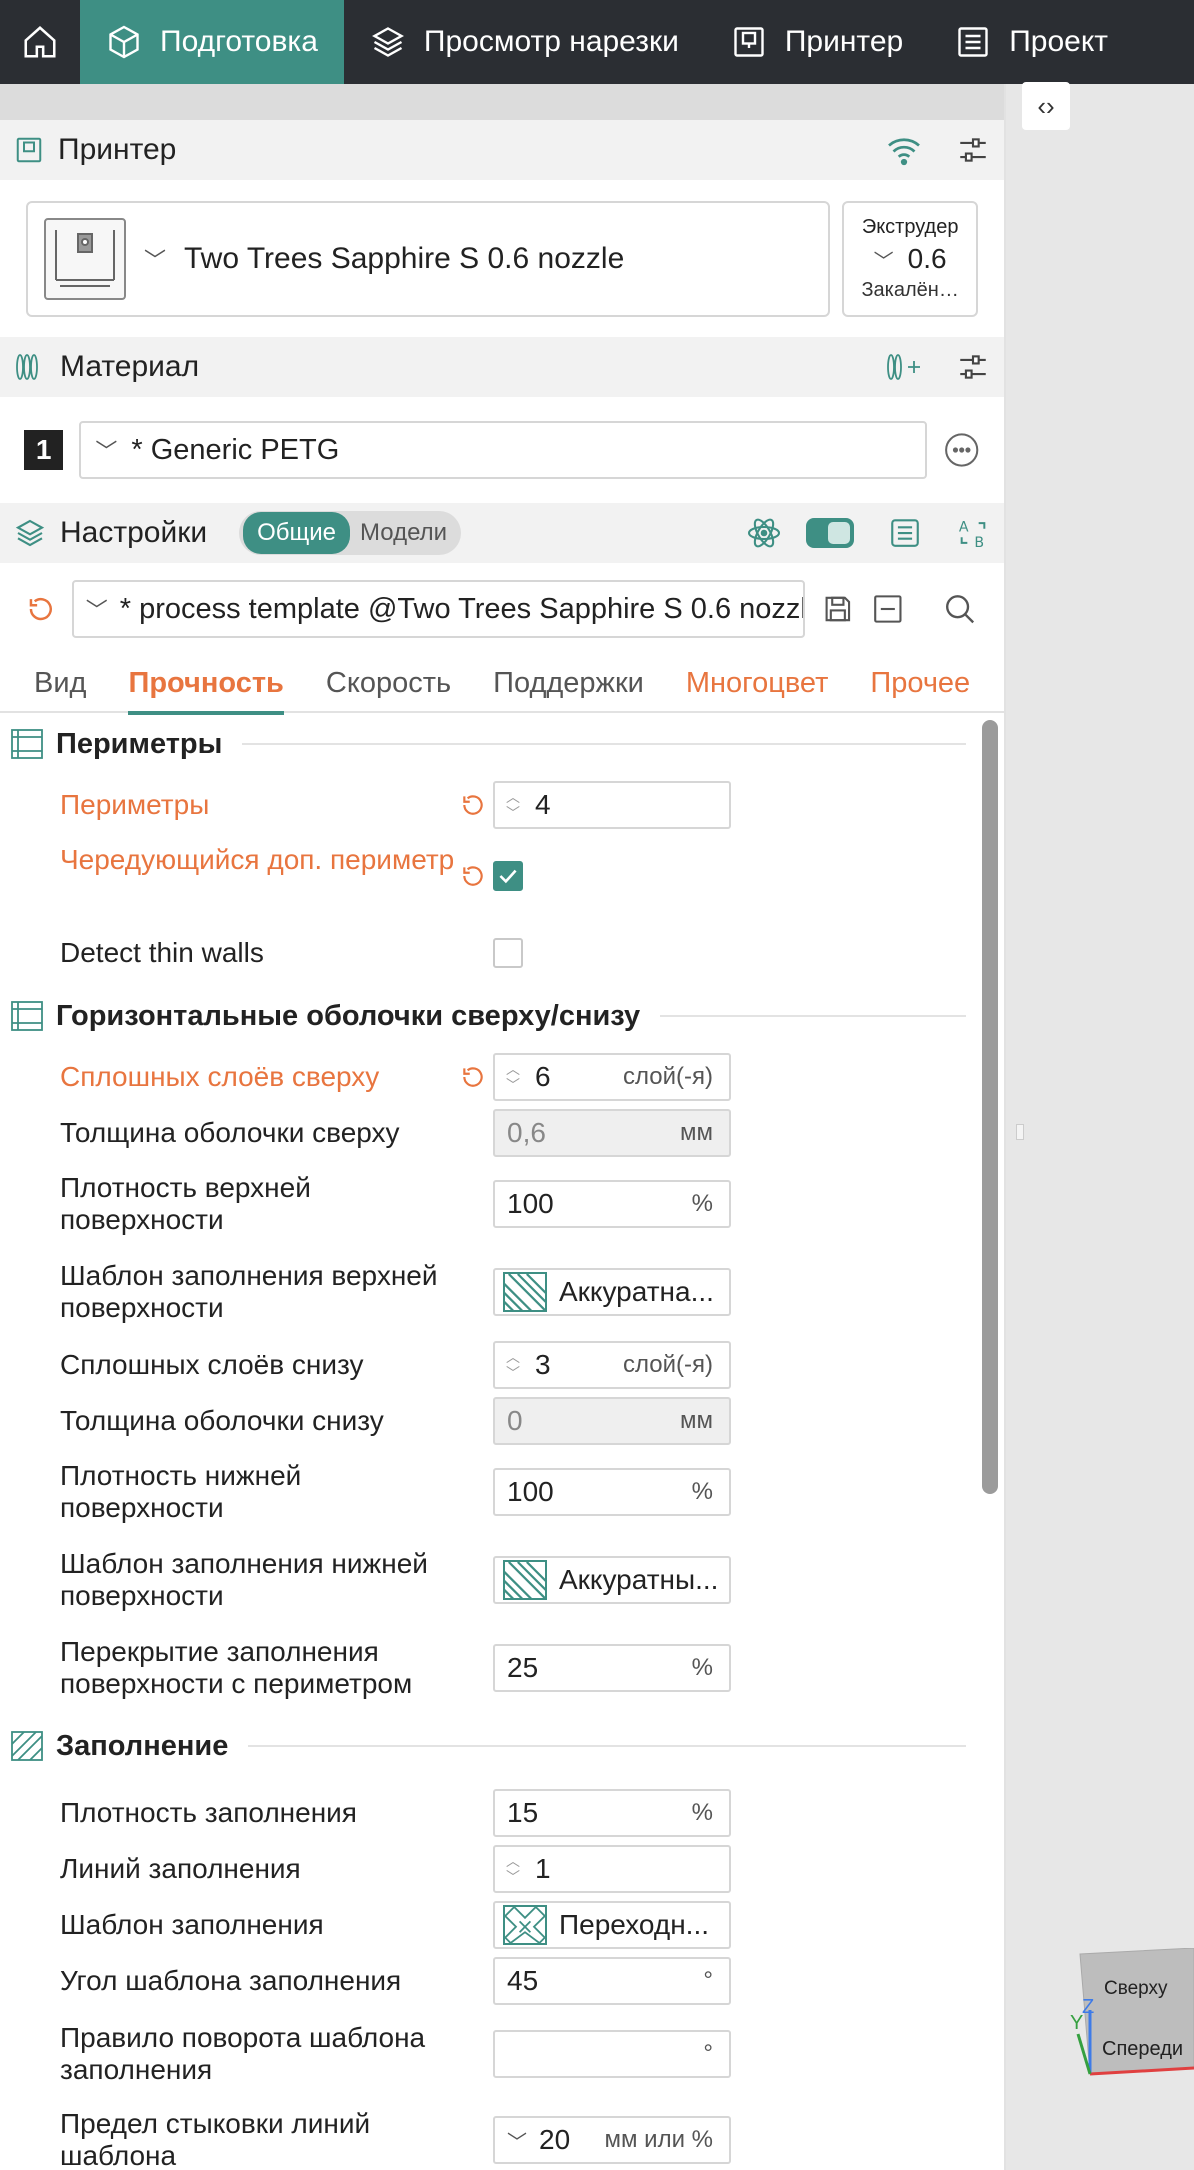 This screenshot has height=2170, width=1194. What do you see at coordinates (524, 42) in the screenshot?
I see `tab-slice-preview: Просмотр нарезки` at bounding box center [524, 42].